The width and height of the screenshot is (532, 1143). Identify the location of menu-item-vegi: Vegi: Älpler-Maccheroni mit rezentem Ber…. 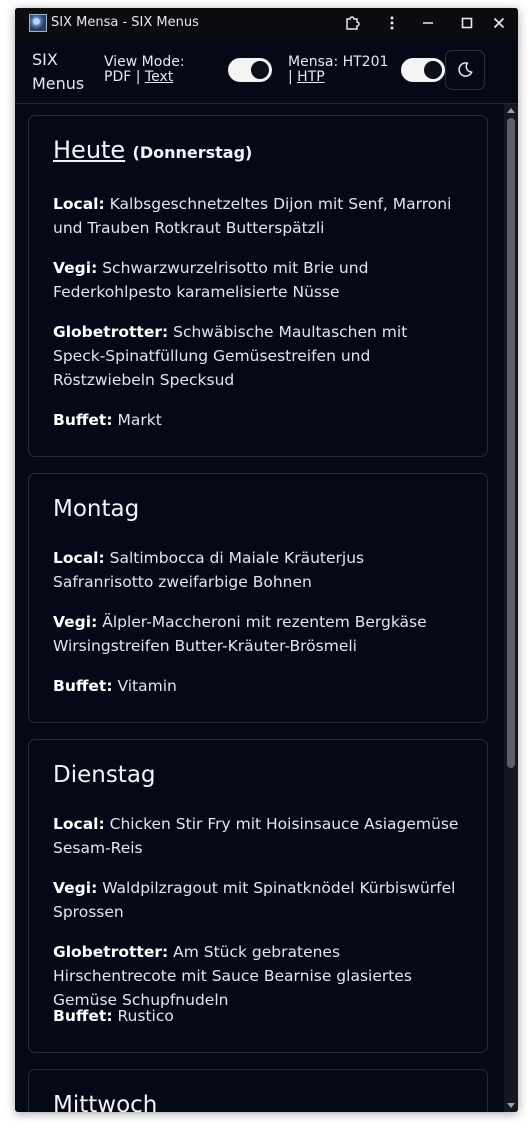
(240, 634).